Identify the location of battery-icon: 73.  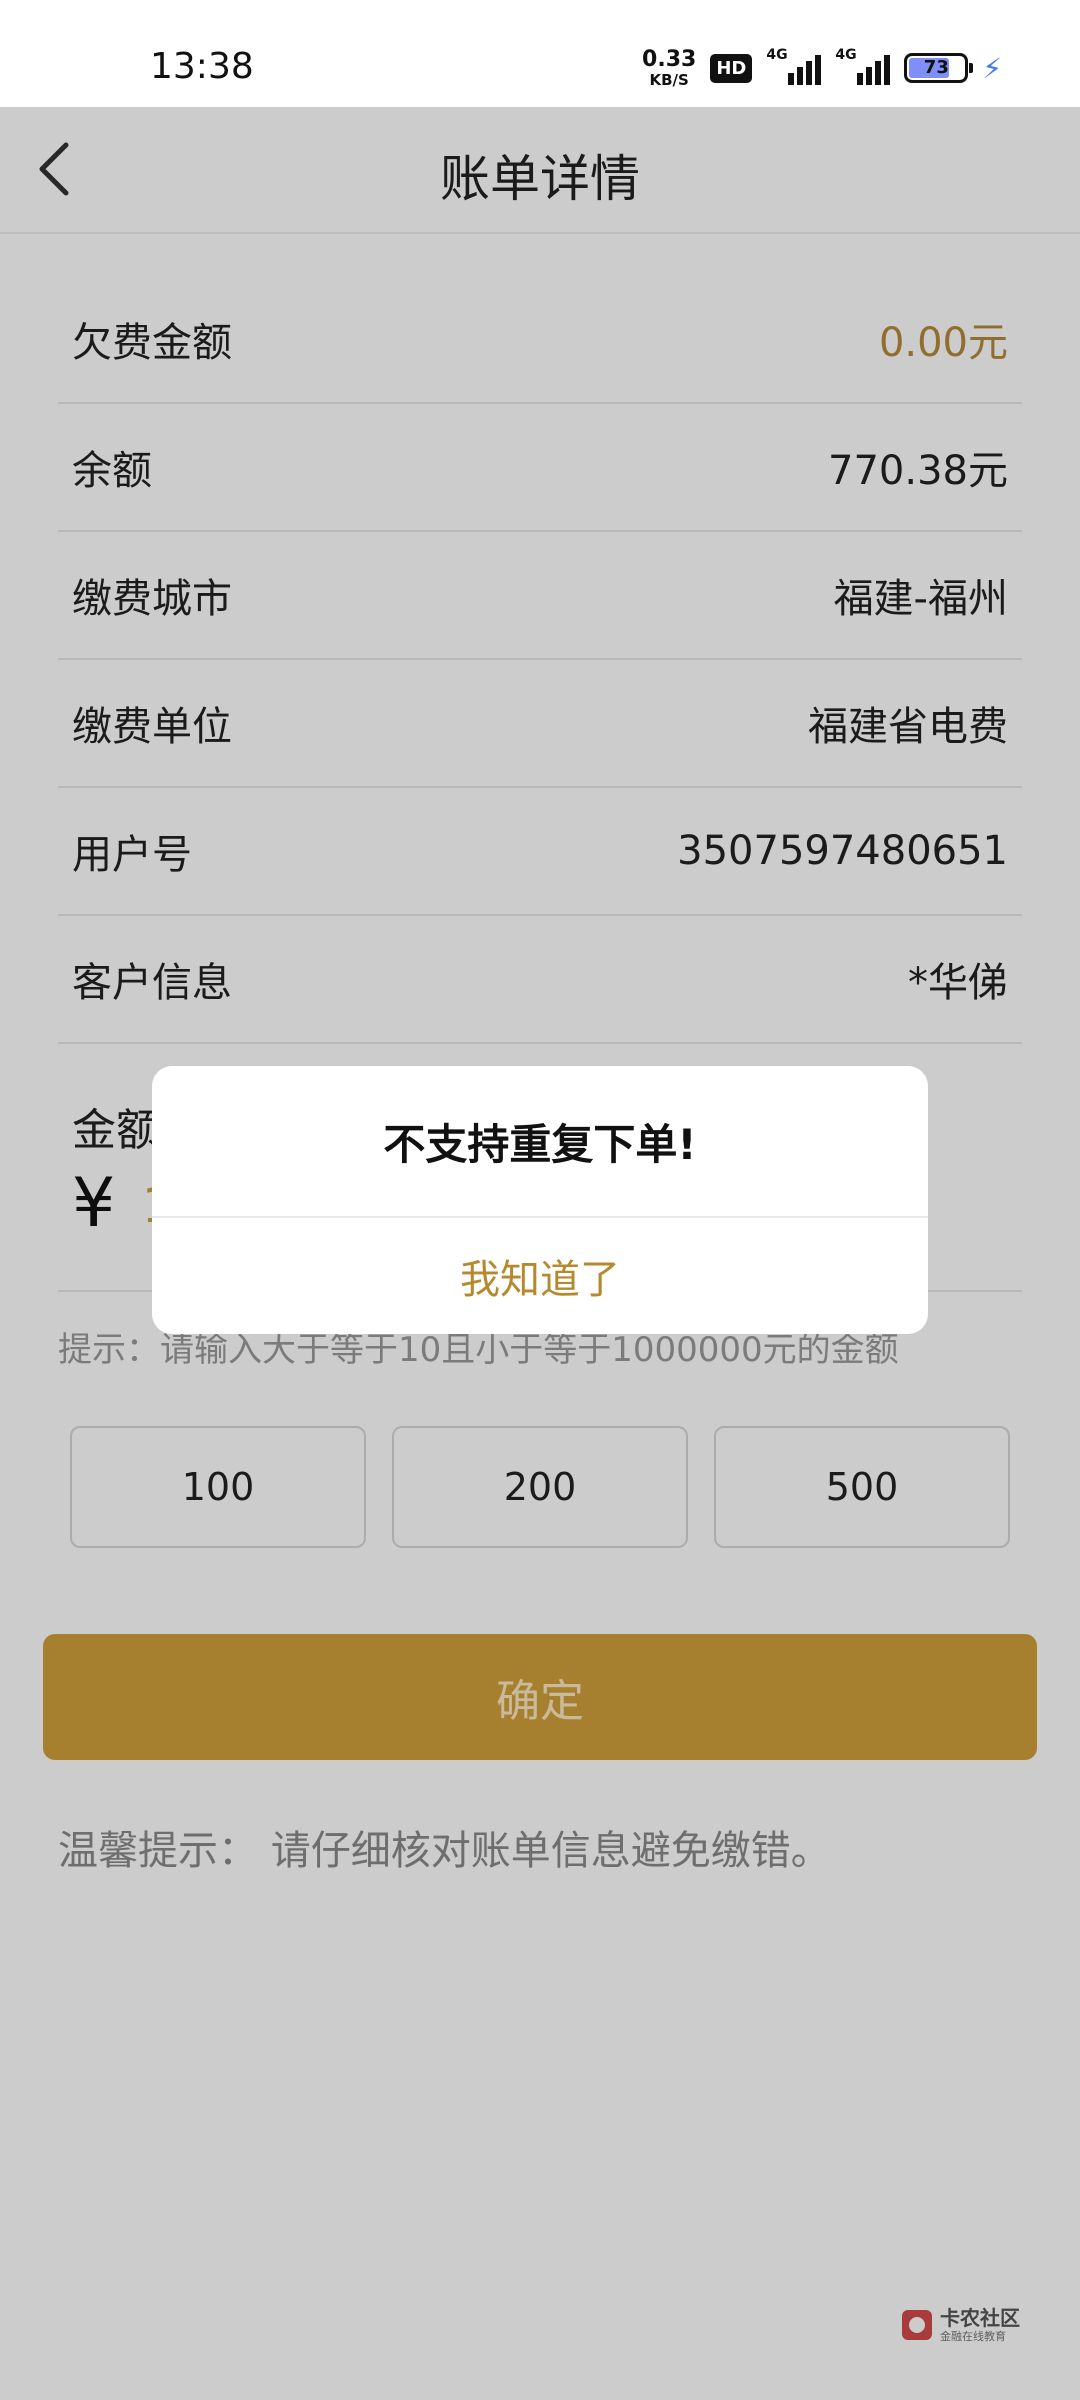
(939, 68).